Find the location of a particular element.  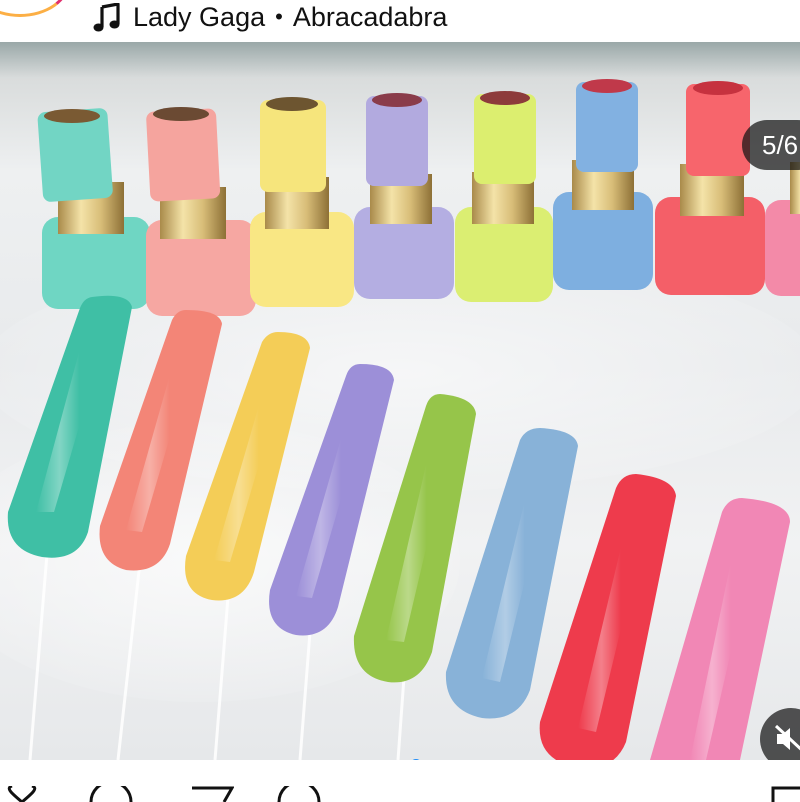

music-note-icon is located at coordinates (107, 18).